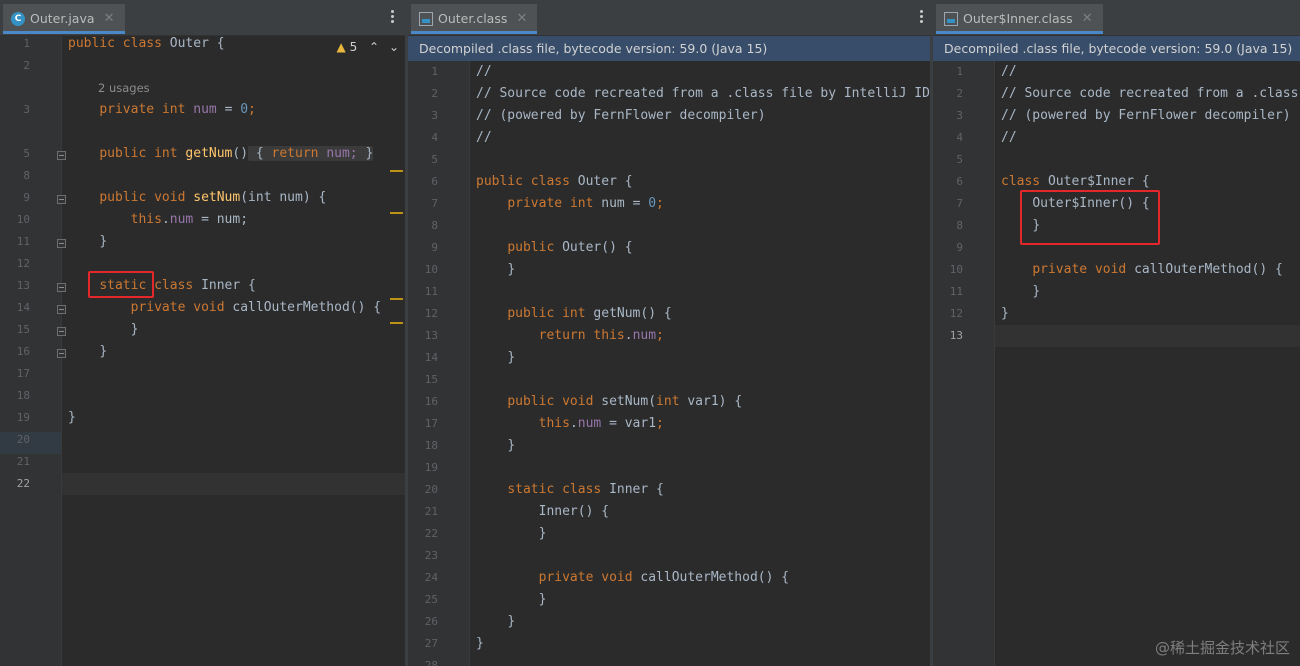  I want to click on token: this, so click(146, 219).